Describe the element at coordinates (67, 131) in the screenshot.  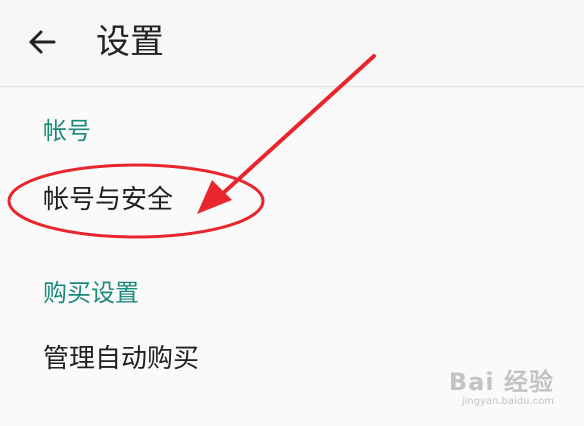
I see `section-header-account: 帐号` at that location.